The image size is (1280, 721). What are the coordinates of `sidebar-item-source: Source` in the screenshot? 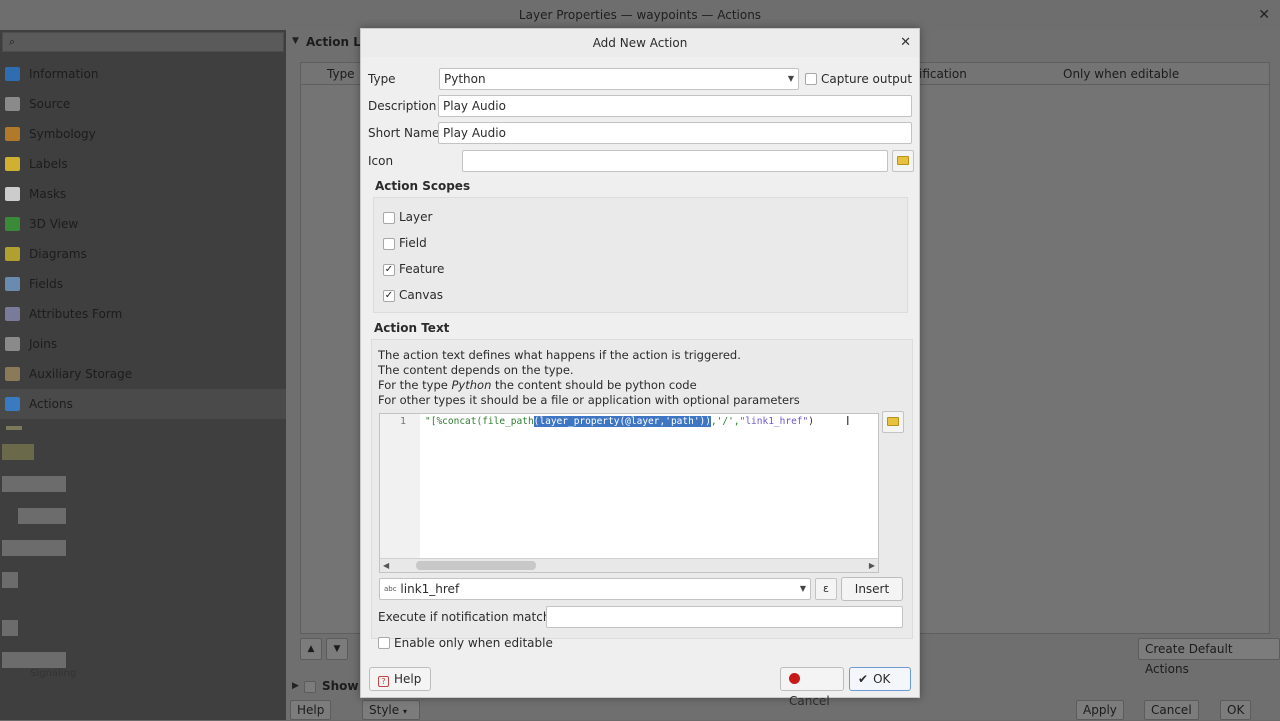 It's located at (143, 104).